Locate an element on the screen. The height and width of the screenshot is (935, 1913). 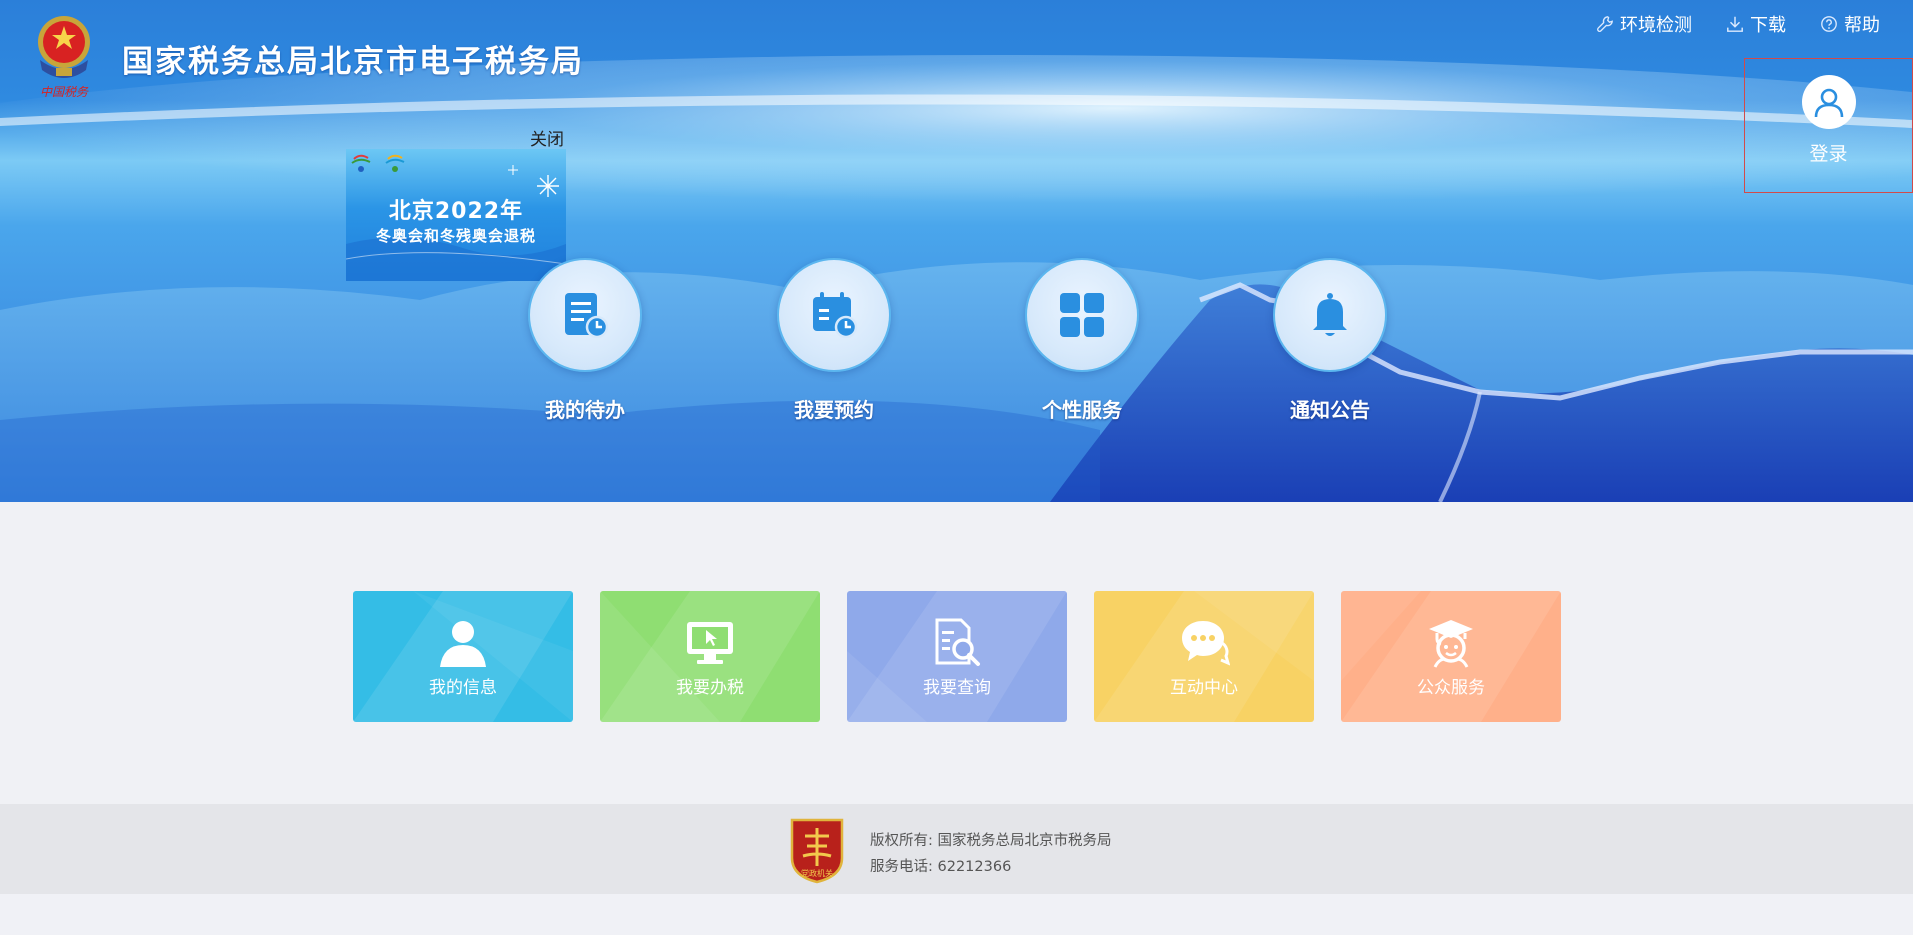
nav-appointment: 我要预约 is located at coordinates (834, 340).